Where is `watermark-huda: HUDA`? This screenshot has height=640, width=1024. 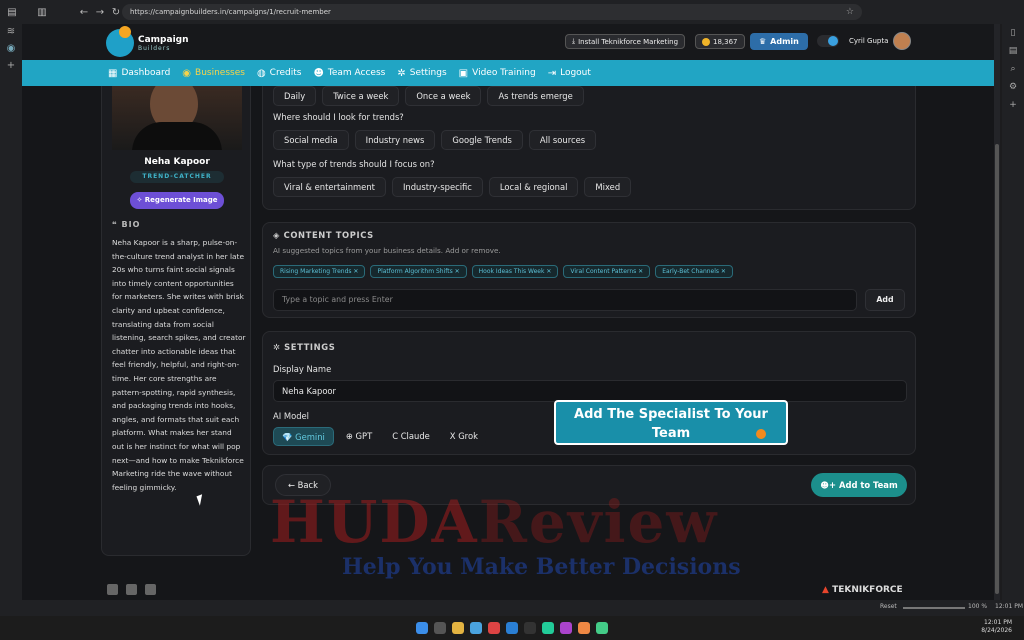
watermark-huda: HUDA is located at coordinates (374, 522).